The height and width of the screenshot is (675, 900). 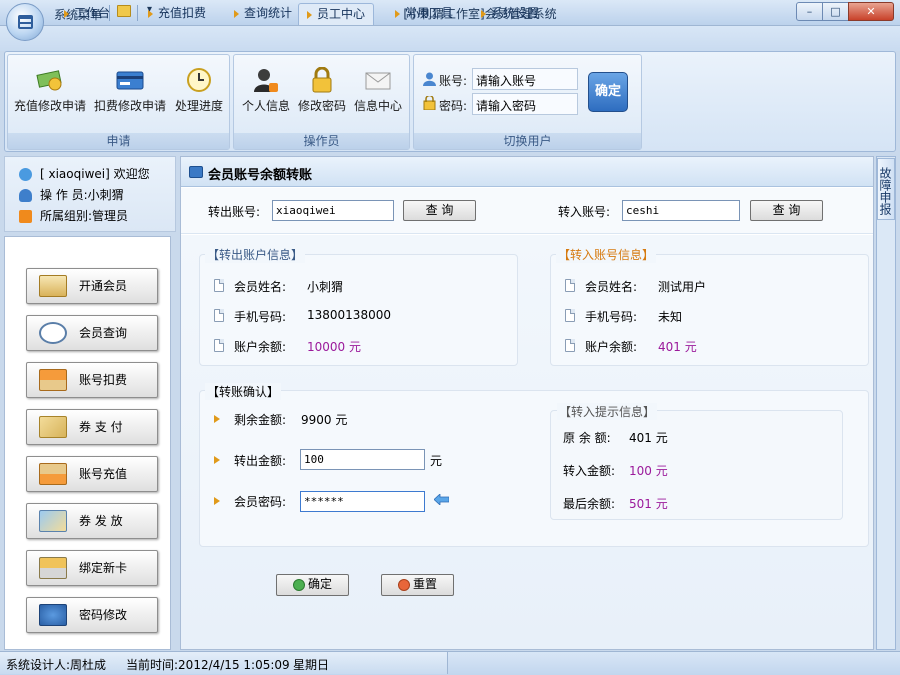 I want to click on deduct-modify-request-button: 扣费修改申请, so click(x=130, y=90).